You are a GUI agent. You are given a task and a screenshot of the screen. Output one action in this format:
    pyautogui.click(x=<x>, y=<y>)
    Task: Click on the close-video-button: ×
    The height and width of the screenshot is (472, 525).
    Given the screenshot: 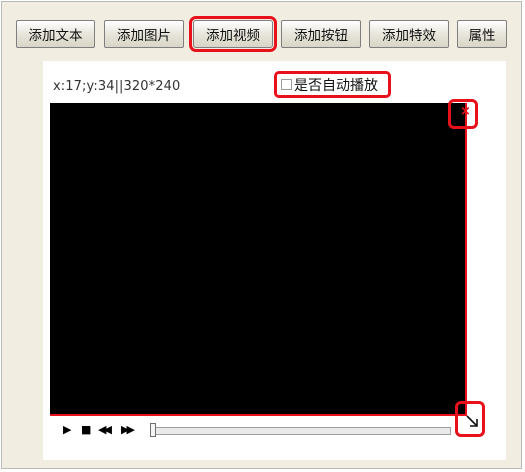 What is the action you would take?
    pyautogui.click(x=463, y=114)
    